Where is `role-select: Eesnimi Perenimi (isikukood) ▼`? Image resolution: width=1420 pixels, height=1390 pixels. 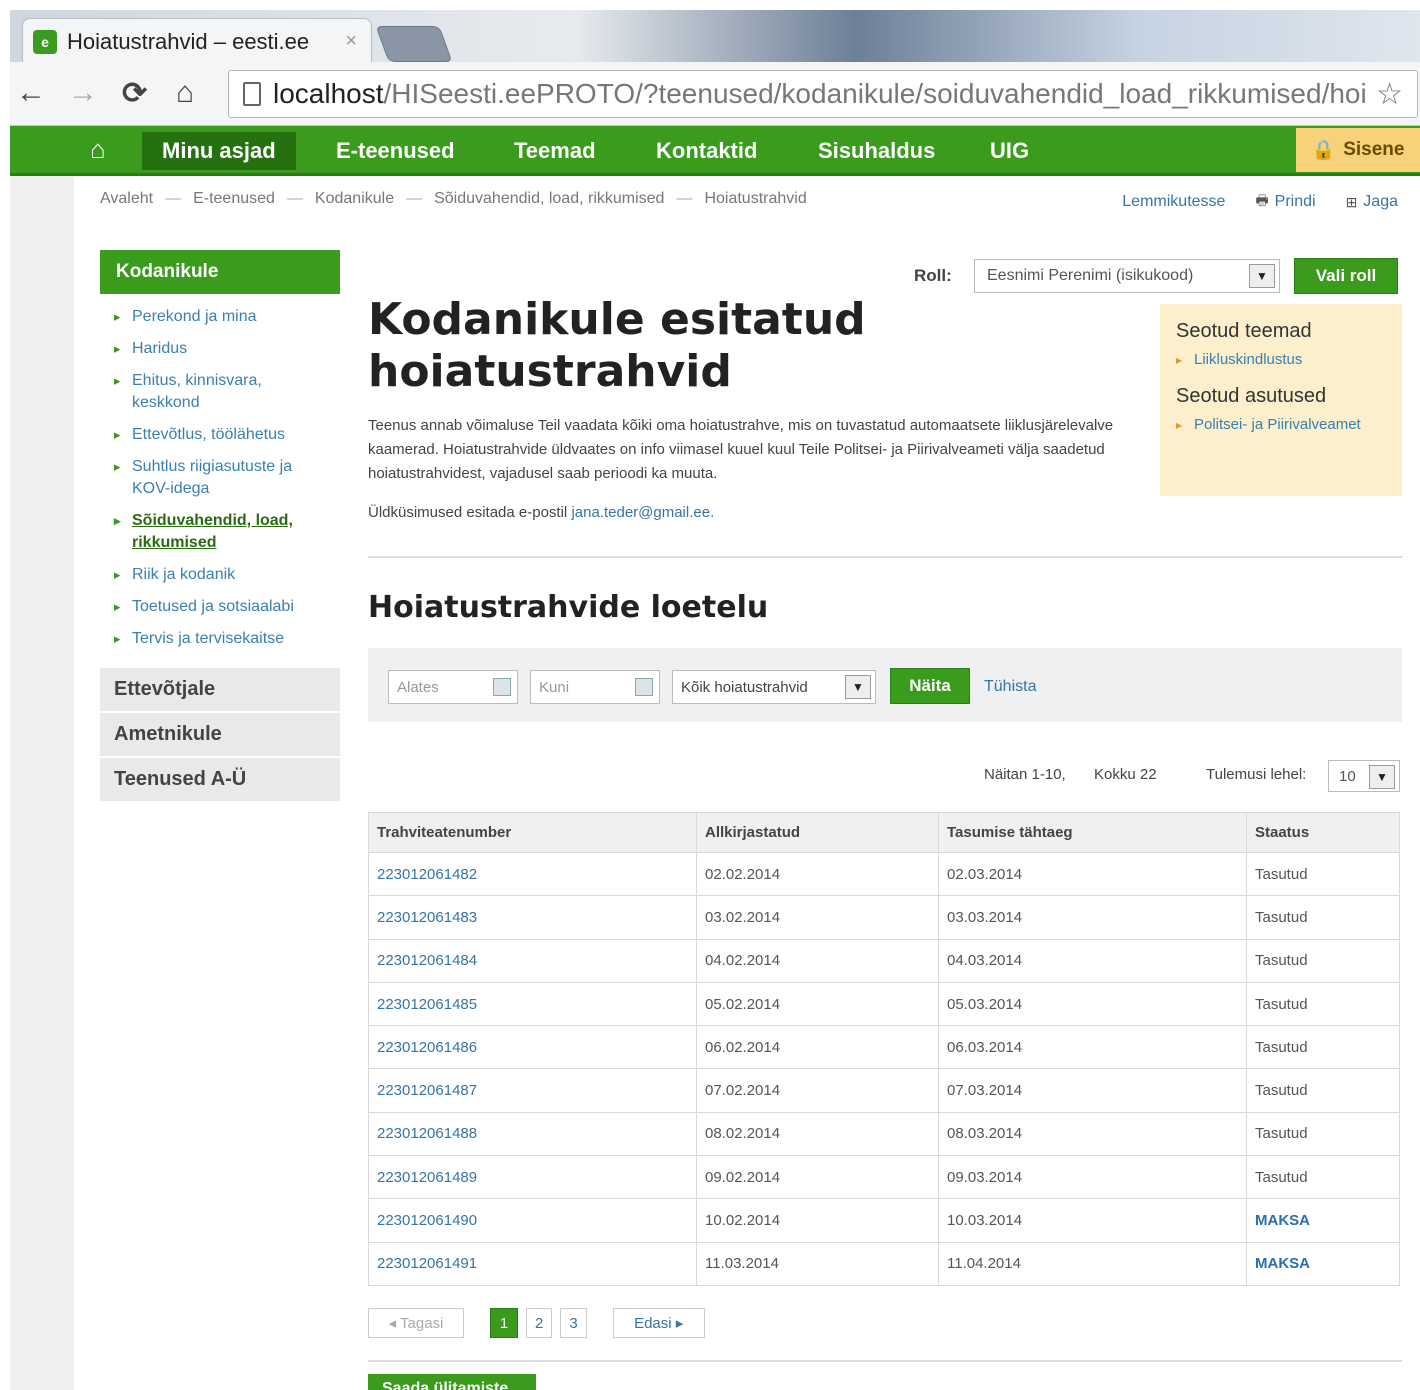 role-select: Eesnimi Perenimi (isikukood) ▼ is located at coordinates (1127, 276).